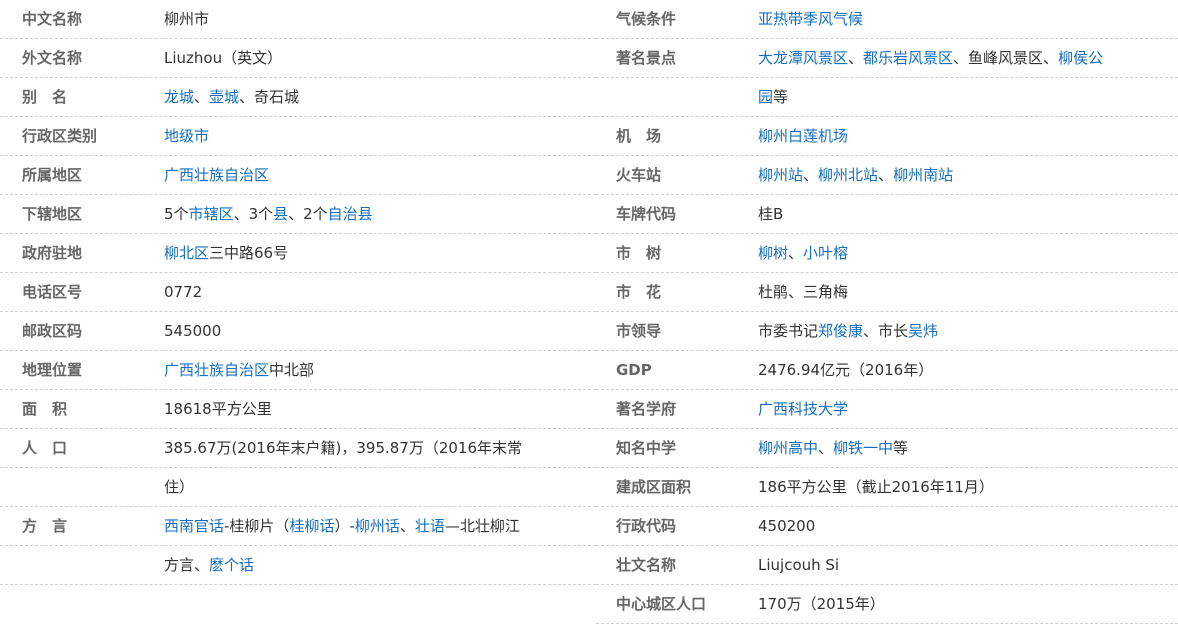 The width and height of the screenshot is (1178, 629). I want to click on value-text: 170万（2015年）, so click(821, 604).